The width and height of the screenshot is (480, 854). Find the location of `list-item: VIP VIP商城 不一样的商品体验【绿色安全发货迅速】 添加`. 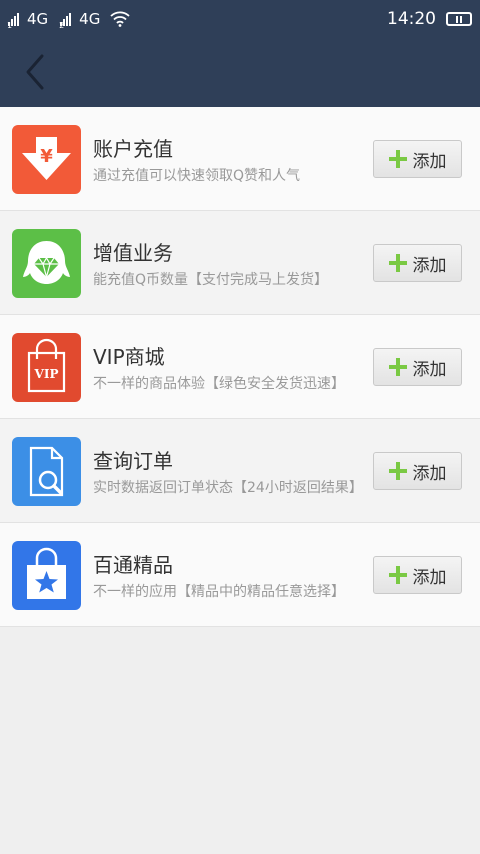

list-item: VIP VIP商城 不一样的商品体验【绿色安全发货迅速】 添加 is located at coordinates (240, 367).